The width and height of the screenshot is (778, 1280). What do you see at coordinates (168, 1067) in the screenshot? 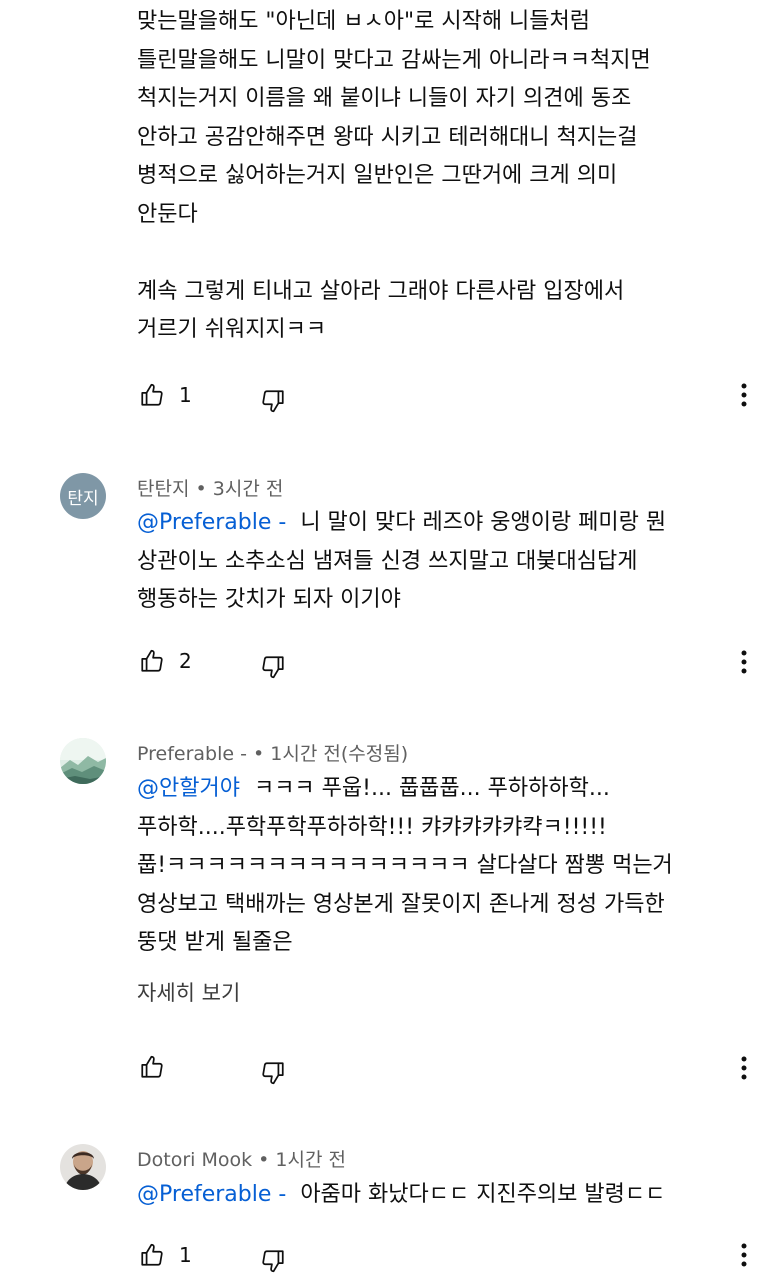
I see `comment-actions` at bounding box center [168, 1067].